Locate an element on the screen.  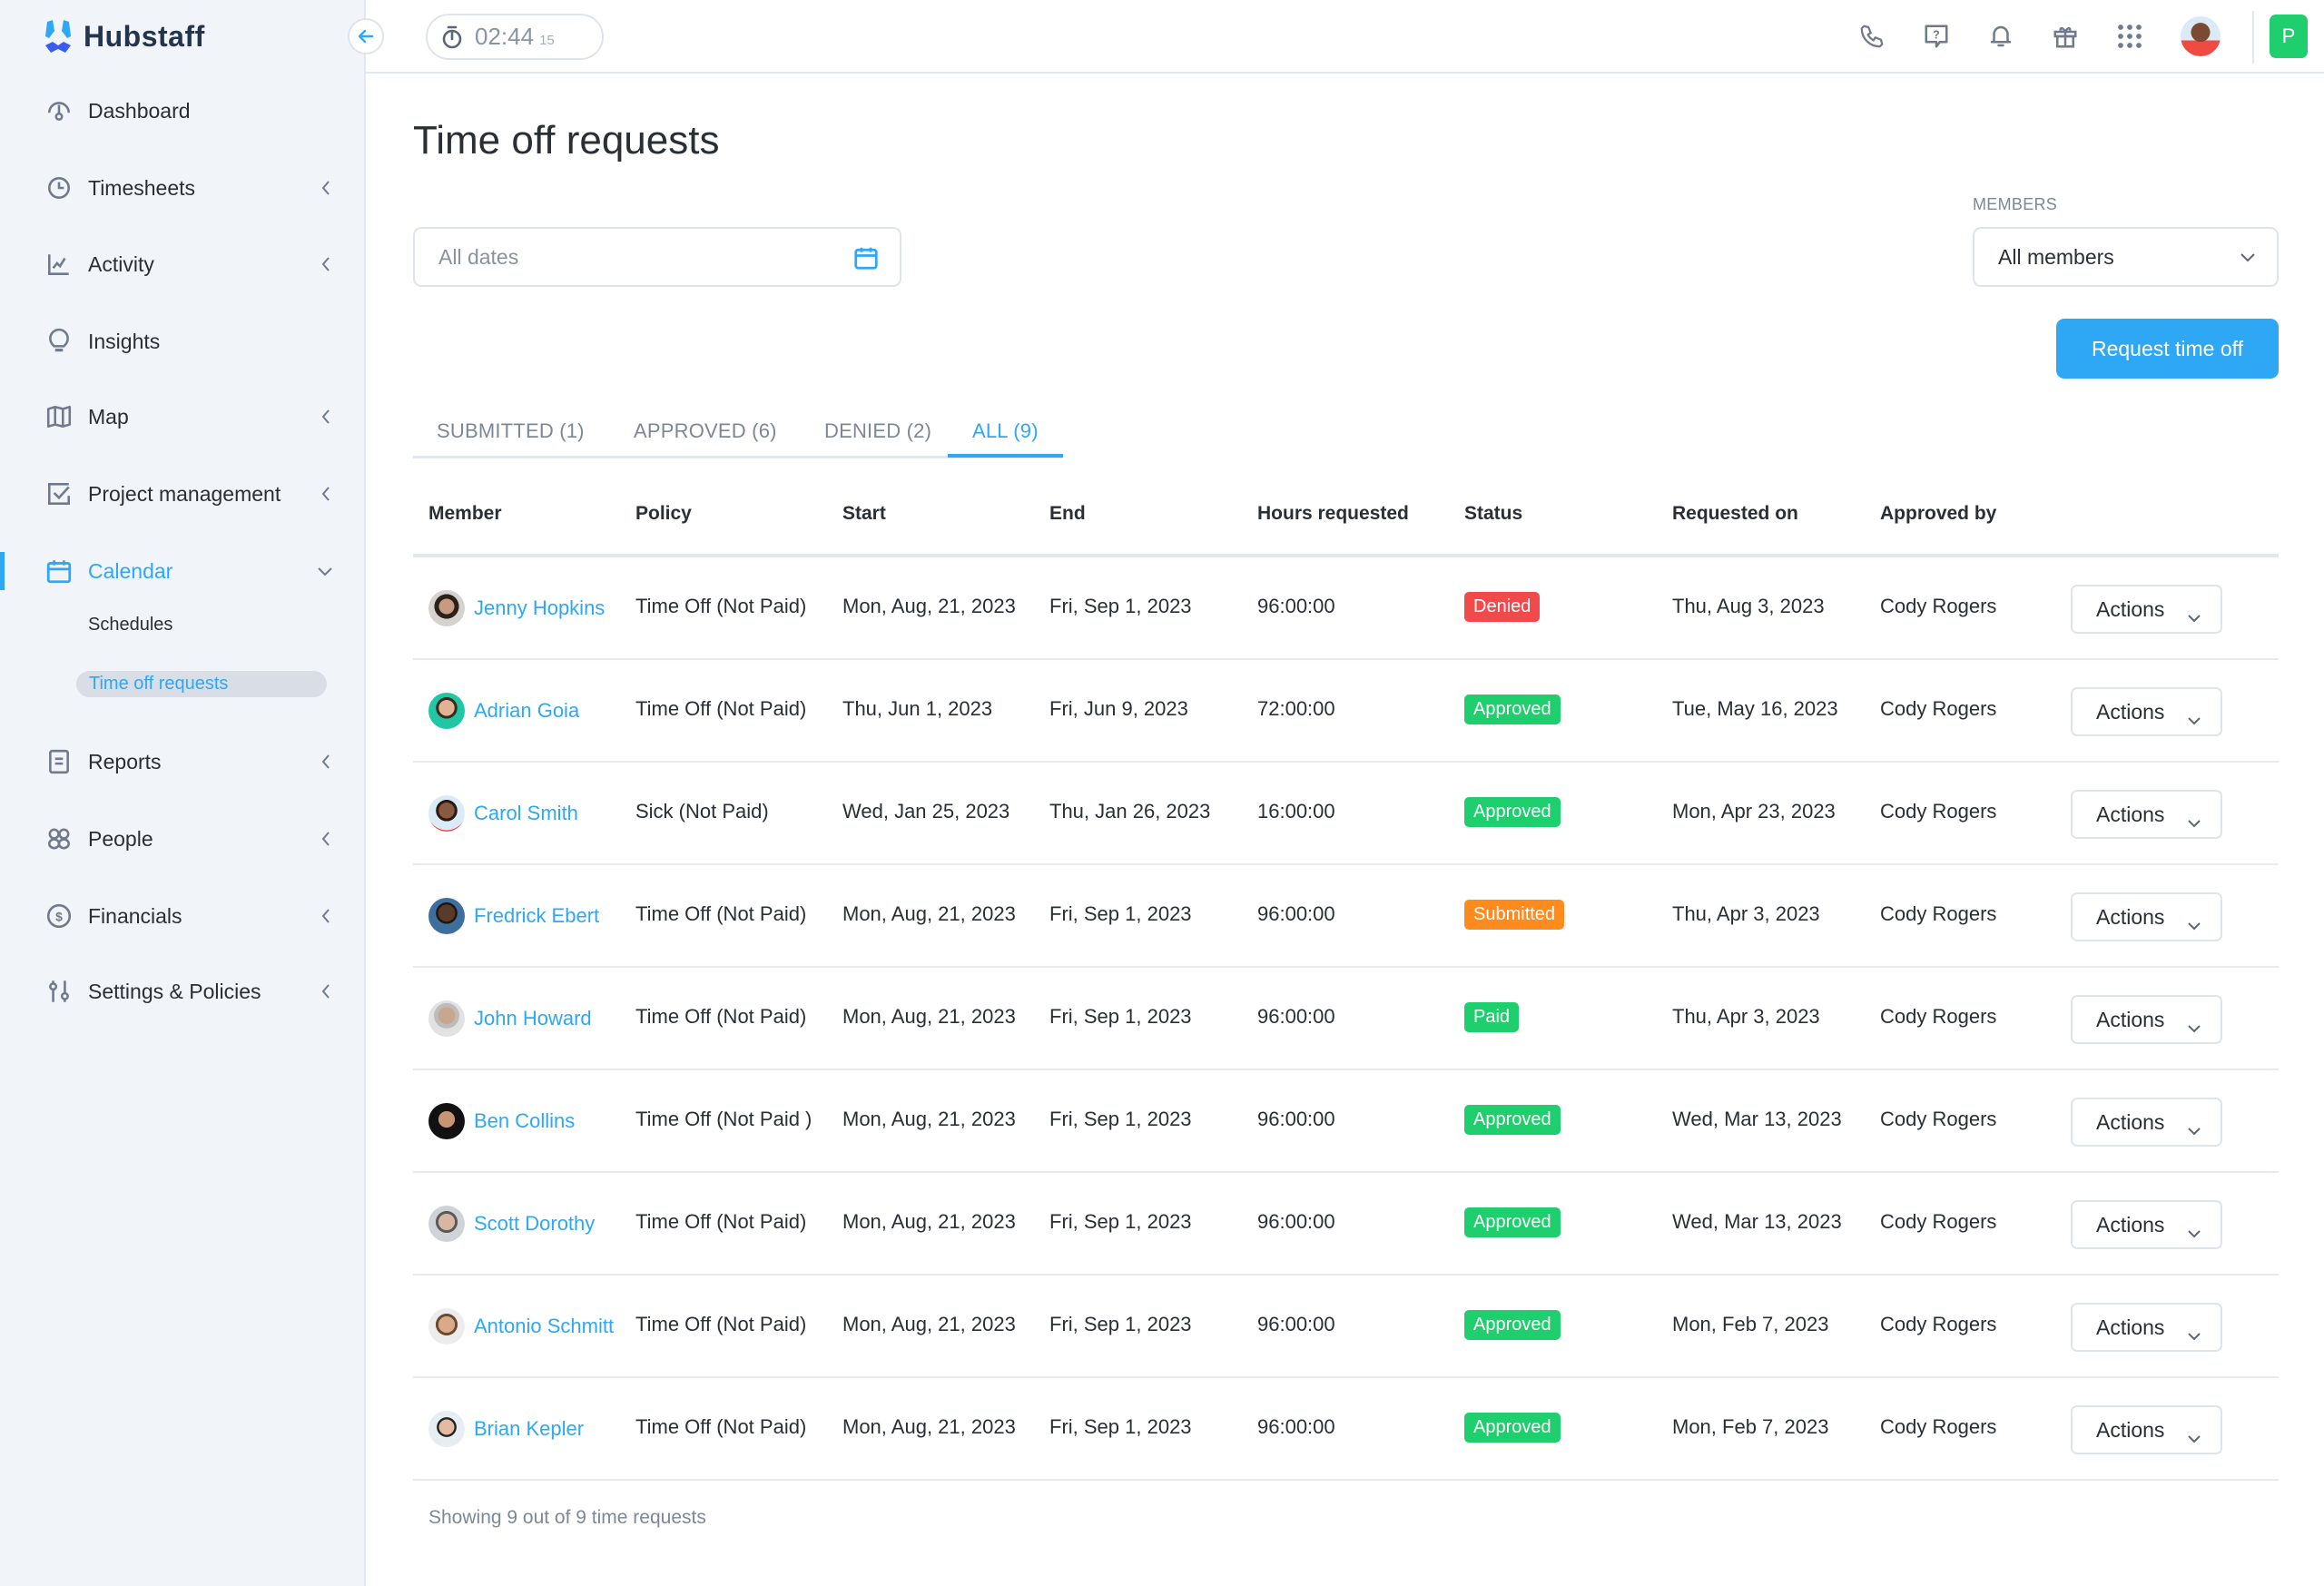
hubstaff-logo: Hubstaff is located at coordinates (123, 36).